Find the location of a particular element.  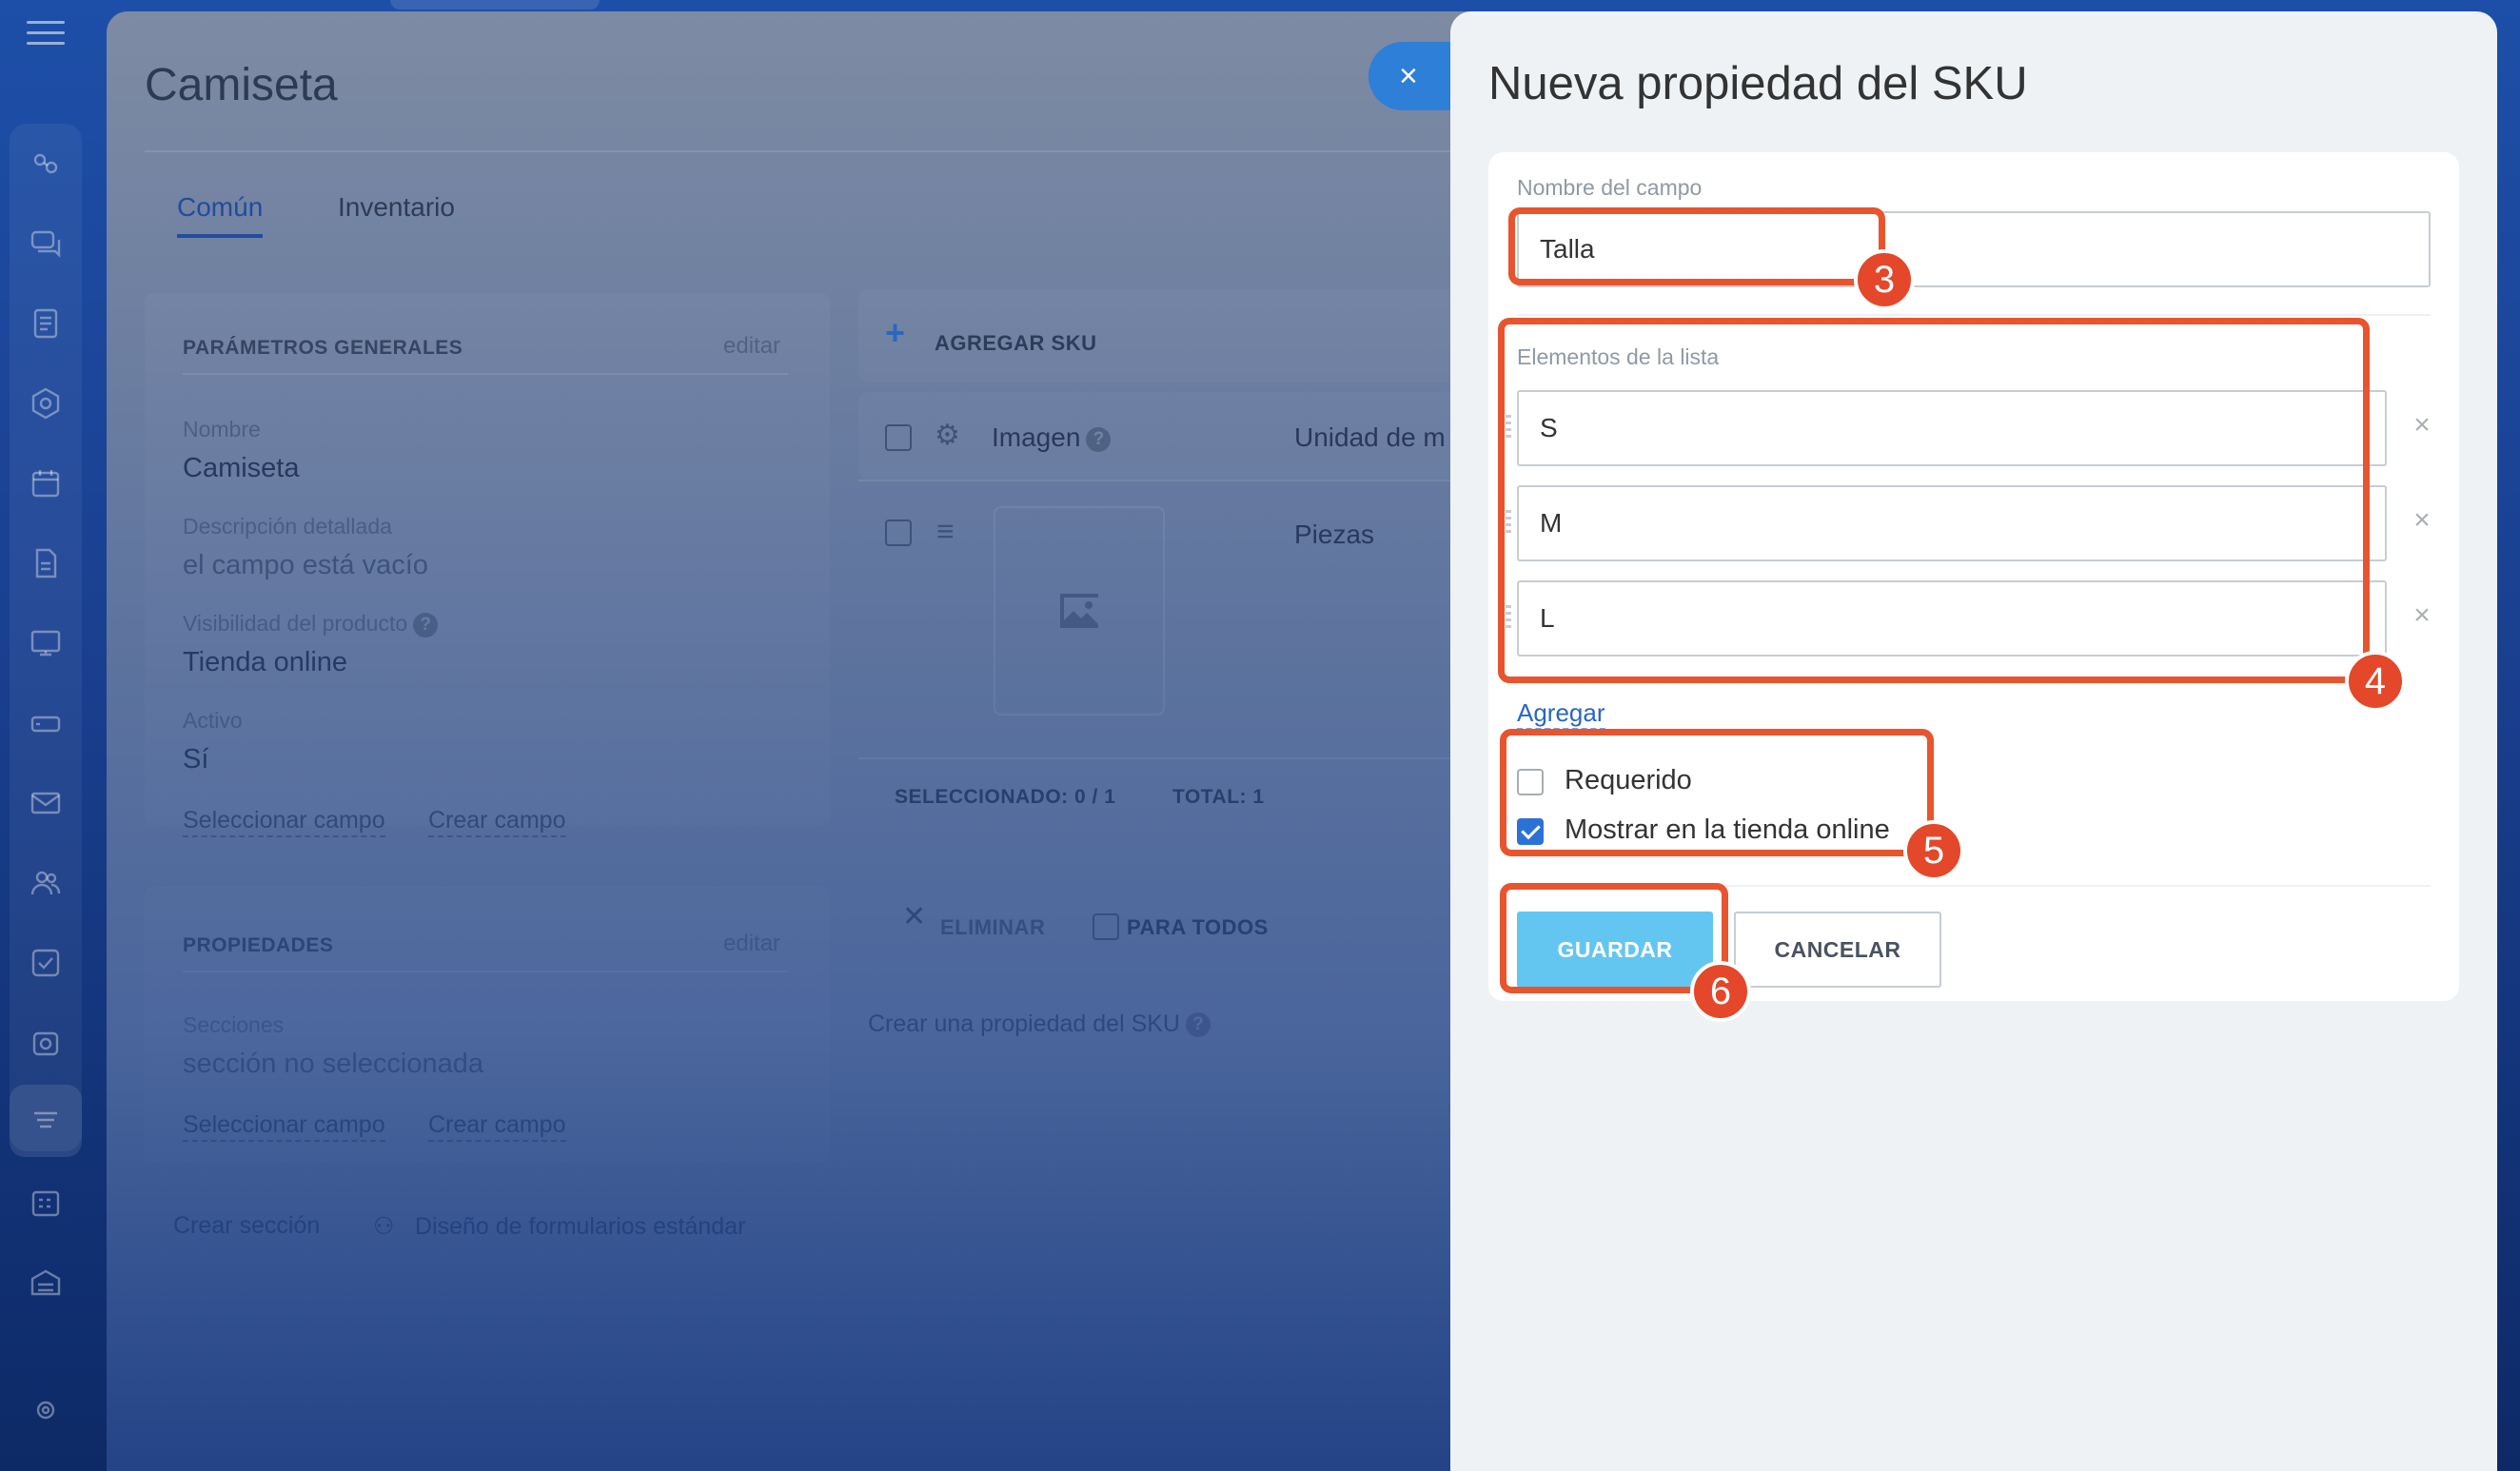

image-column-header: Imagen? is located at coordinates (1052, 438).